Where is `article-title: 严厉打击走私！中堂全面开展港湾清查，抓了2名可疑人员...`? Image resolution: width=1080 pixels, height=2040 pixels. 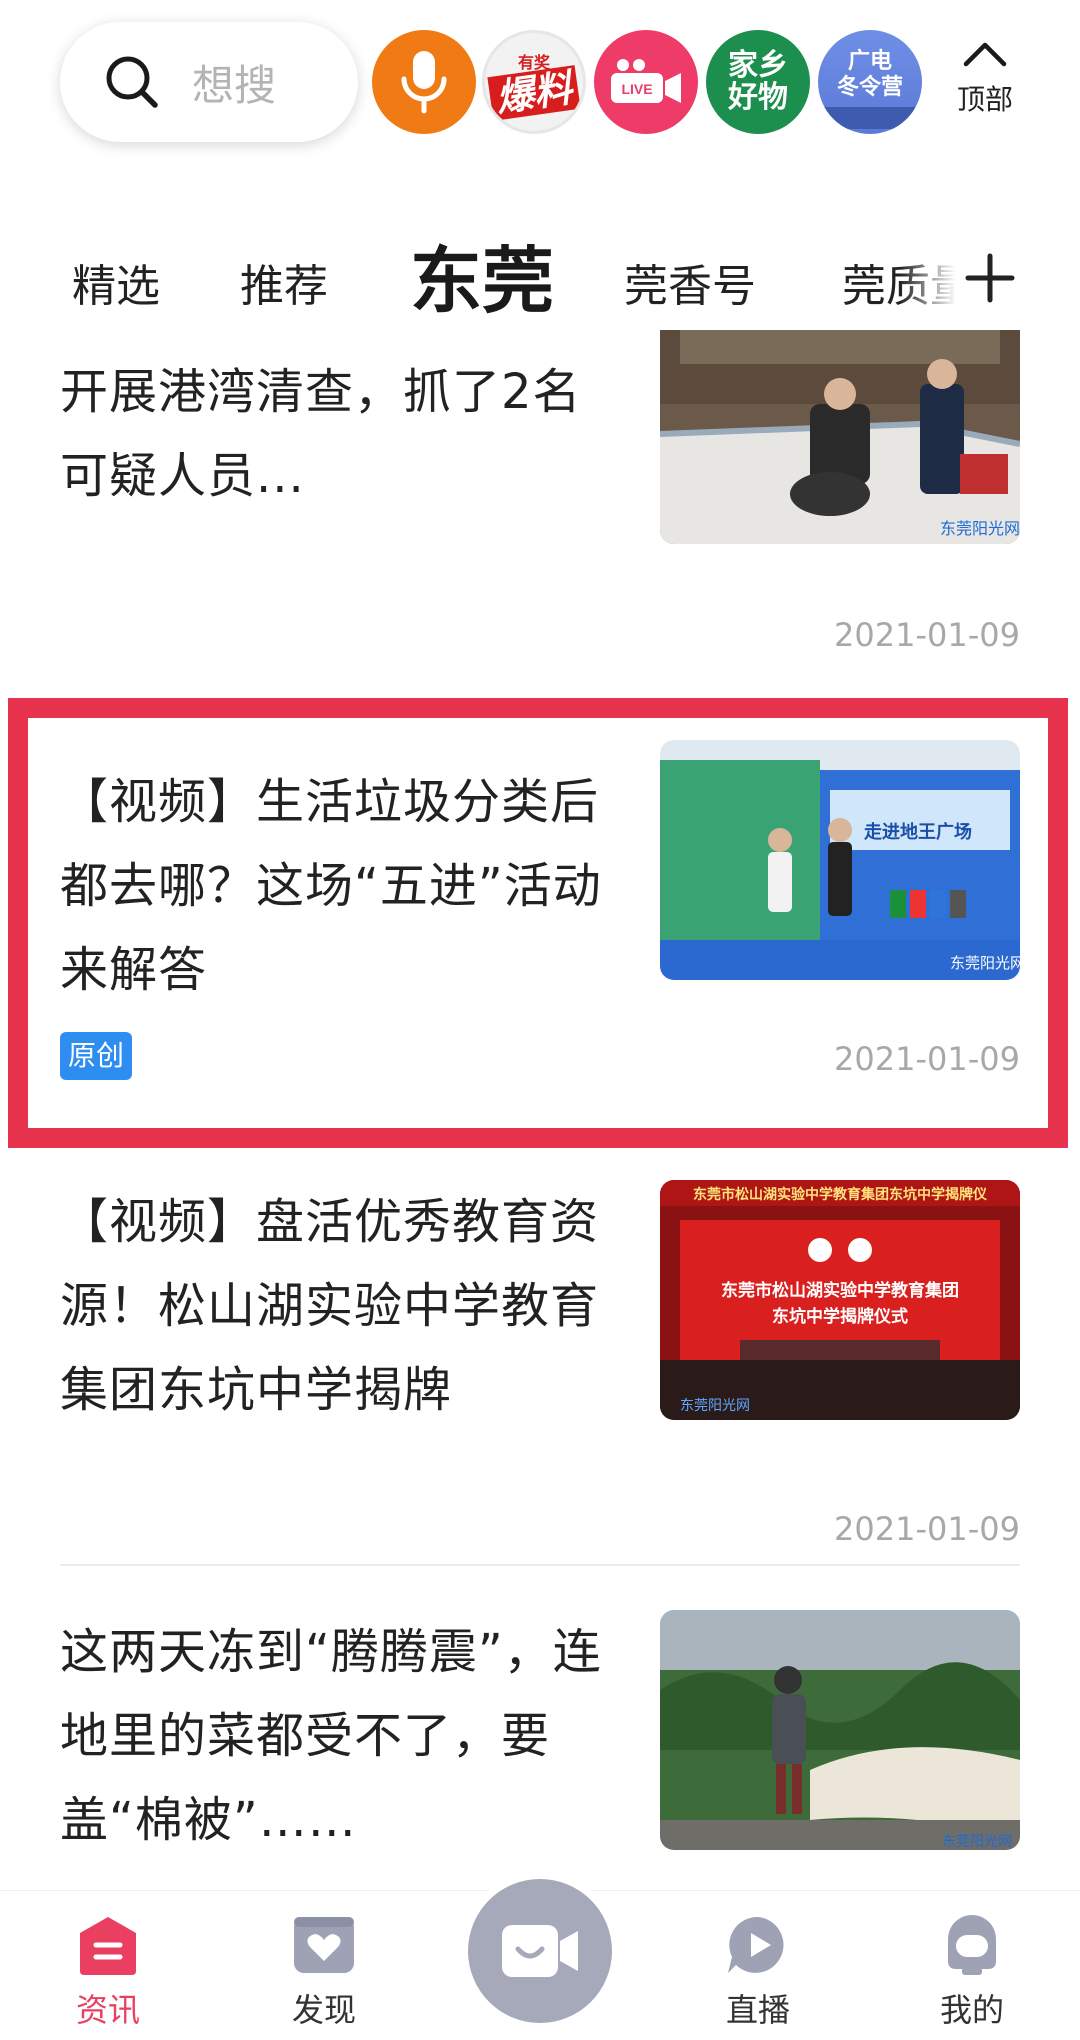
article-title: 严厉打击走私！中堂全面开展港湾清查，抓了2名可疑人员... is located at coordinates (340, 424).